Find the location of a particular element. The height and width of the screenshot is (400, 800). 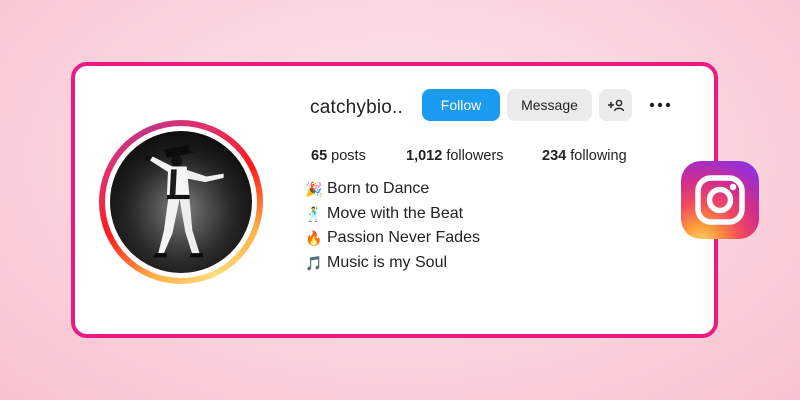

story-ring is located at coordinates (181, 202).